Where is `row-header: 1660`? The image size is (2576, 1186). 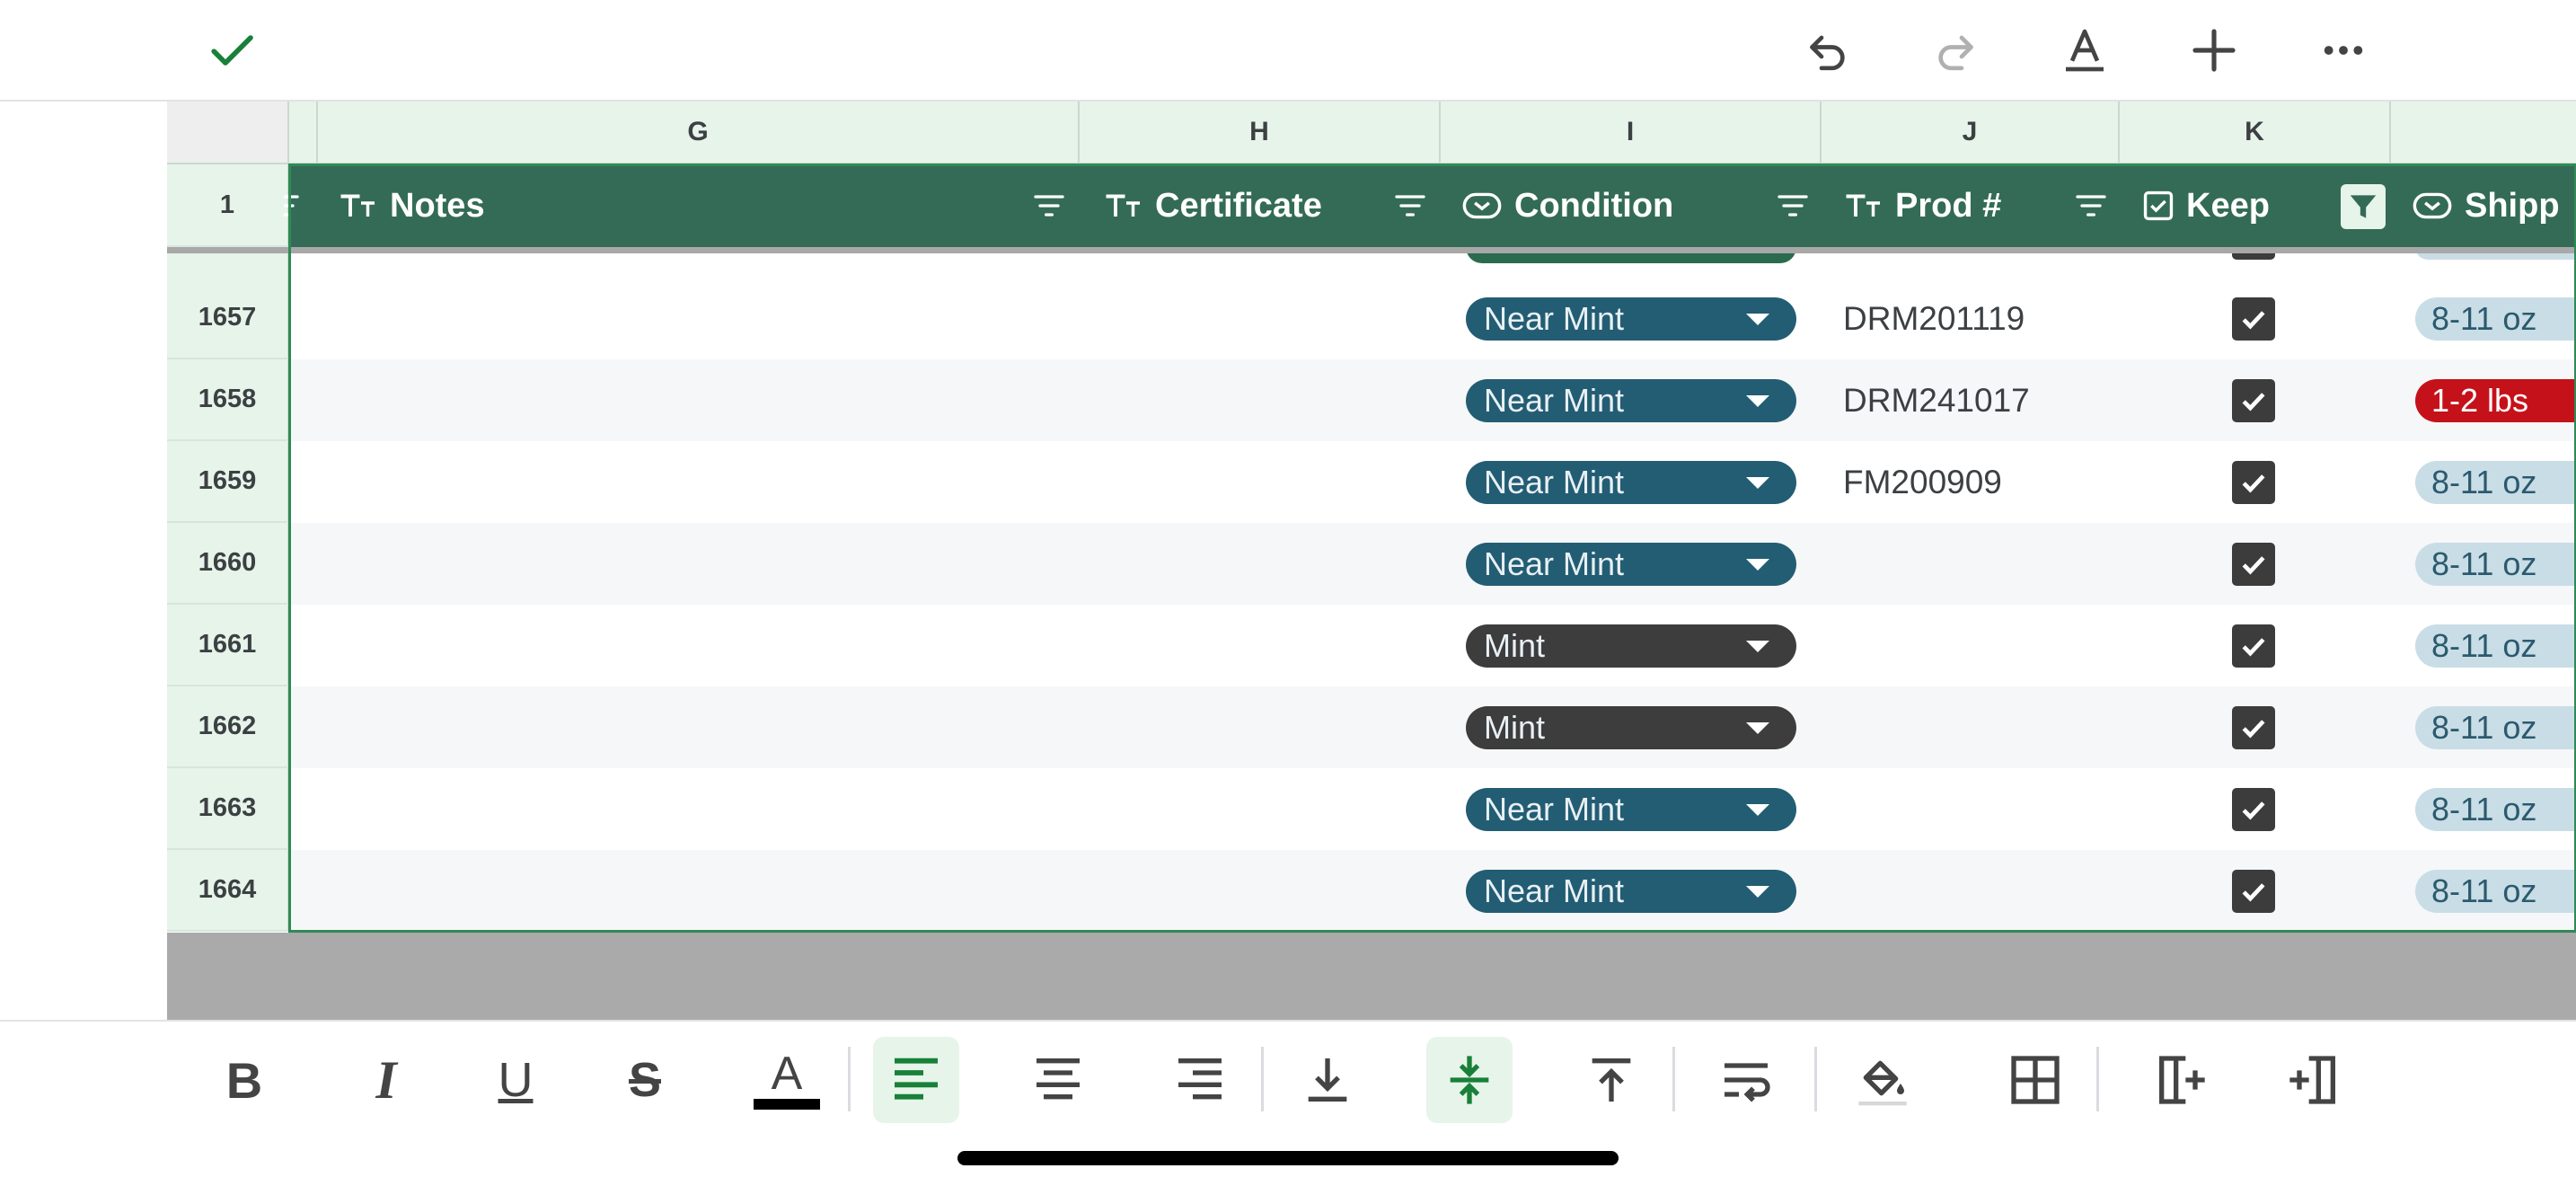 row-header: 1660 is located at coordinates (228, 564).